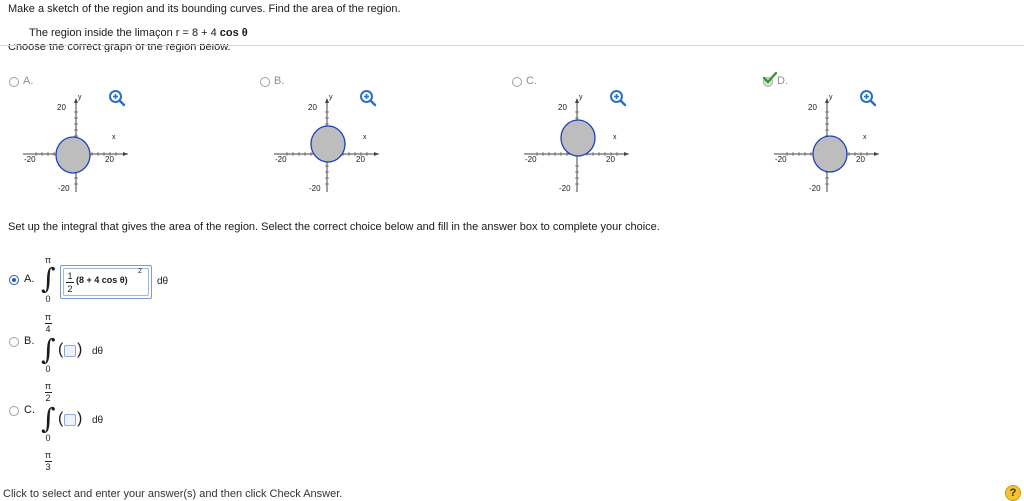 This screenshot has height=501, width=1024. What do you see at coordinates (70, 282) in the screenshot?
I see `frac-bar` at bounding box center [70, 282].